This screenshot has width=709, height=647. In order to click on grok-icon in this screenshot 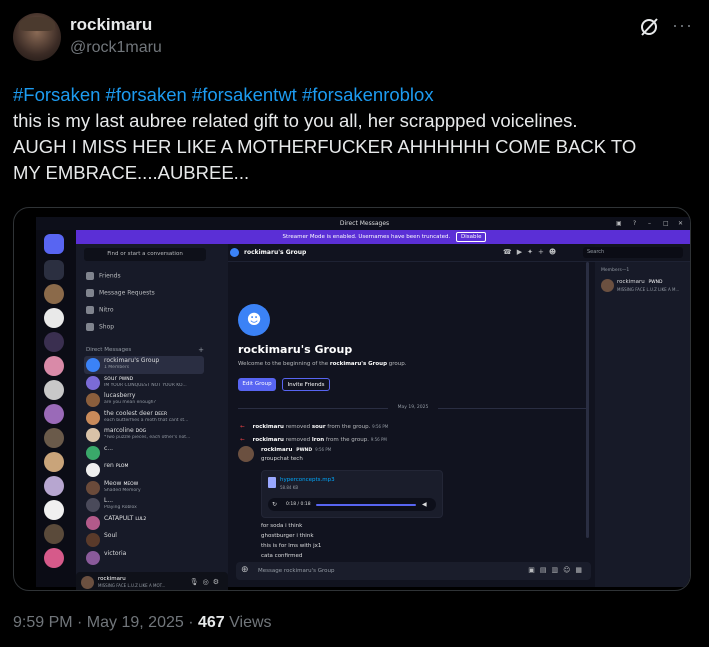, I will do `click(649, 27)`.